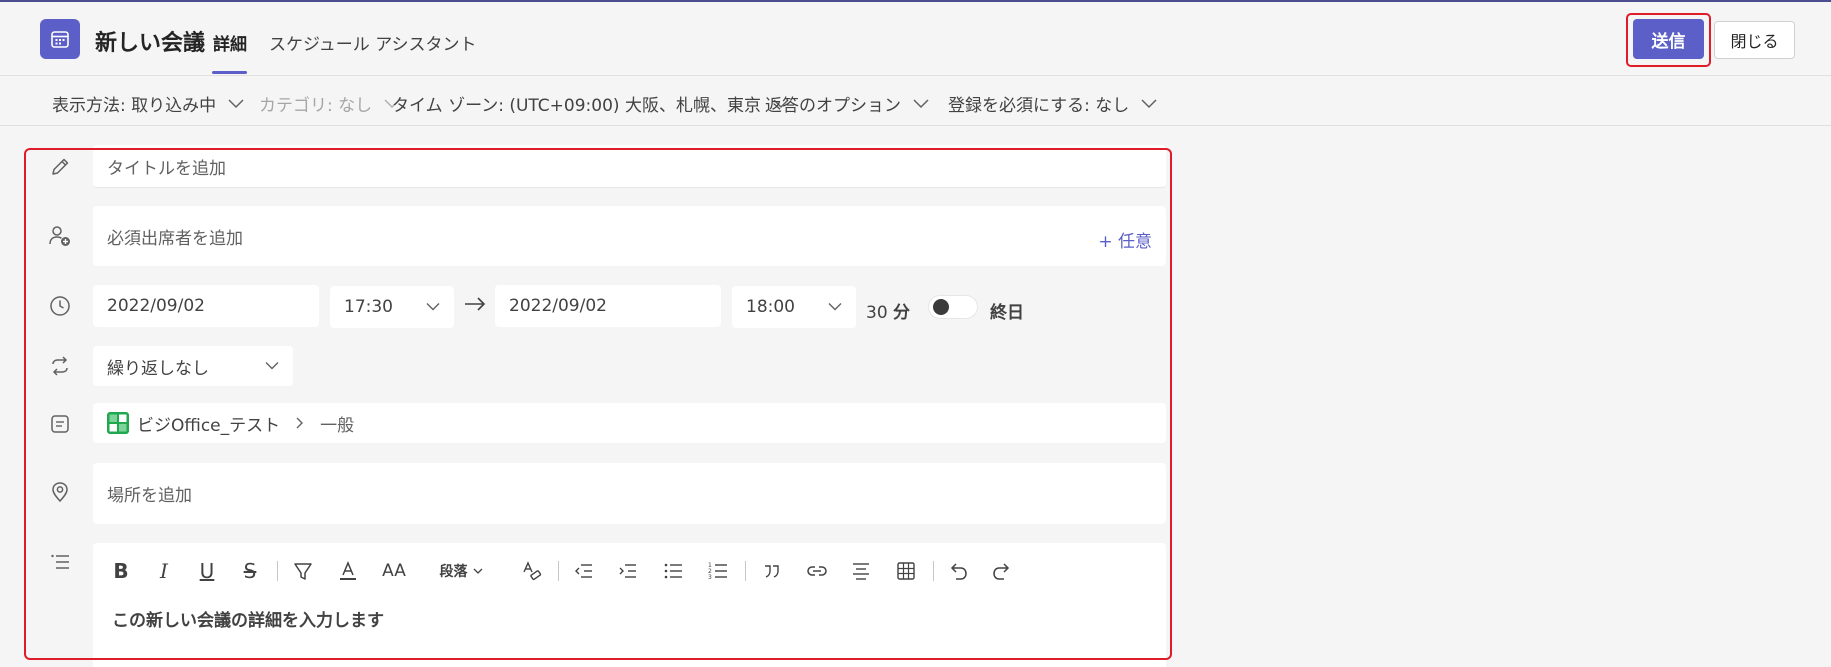 This screenshot has height=667, width=1831. I want to click on category-dropdown: カテゴリ: なし, so click(329, 103).